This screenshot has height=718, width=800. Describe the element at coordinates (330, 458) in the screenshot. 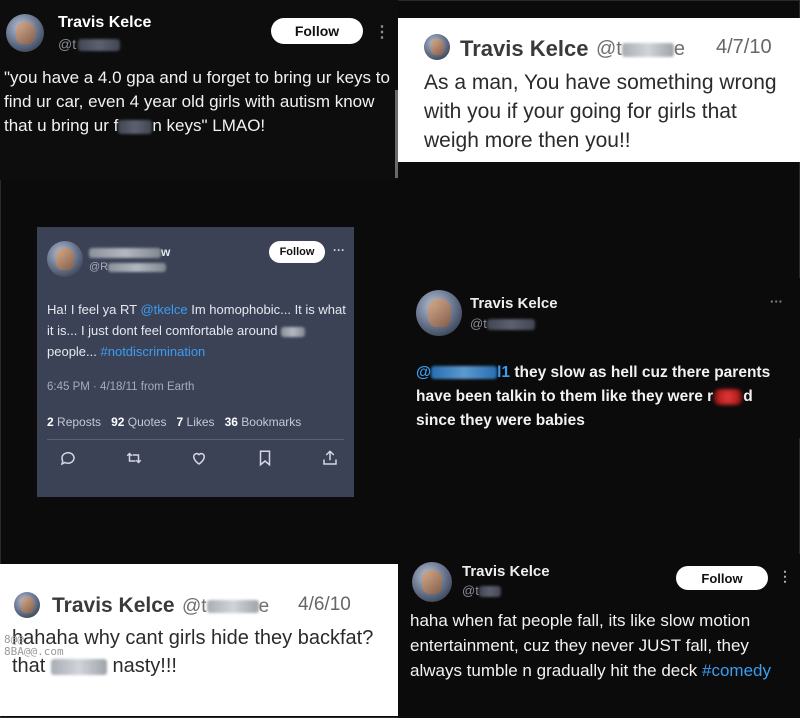

I see `share-icon` at that location.